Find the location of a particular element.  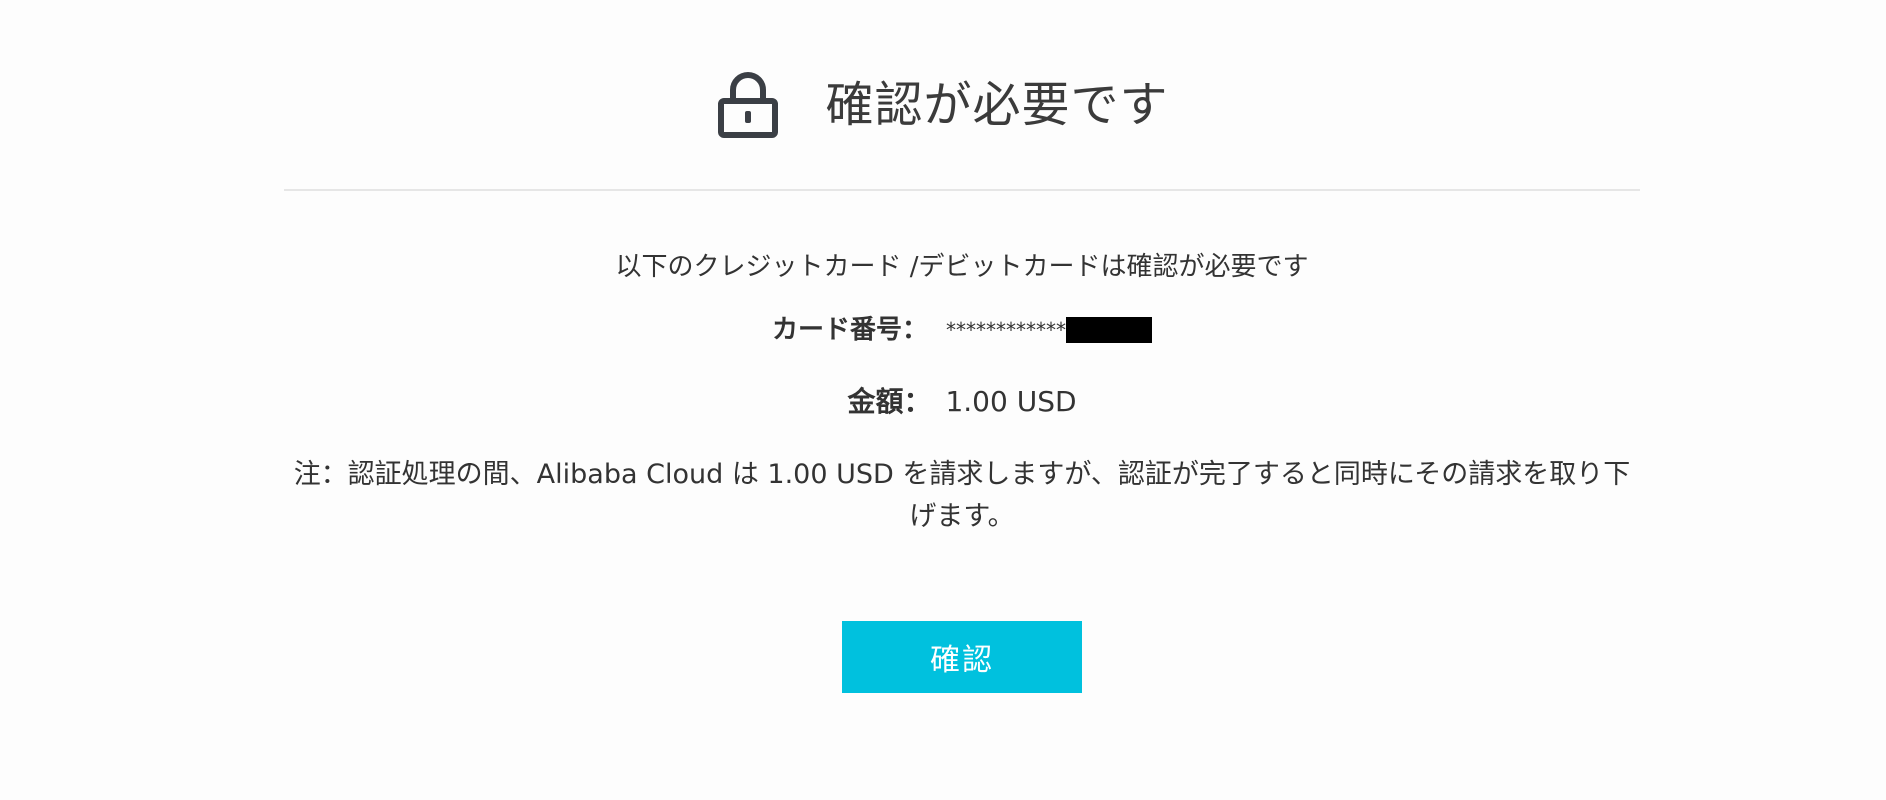

description-text: 以下のクレジットカード /デビットカードは確認が必要です is located at coordinates (962, 267).